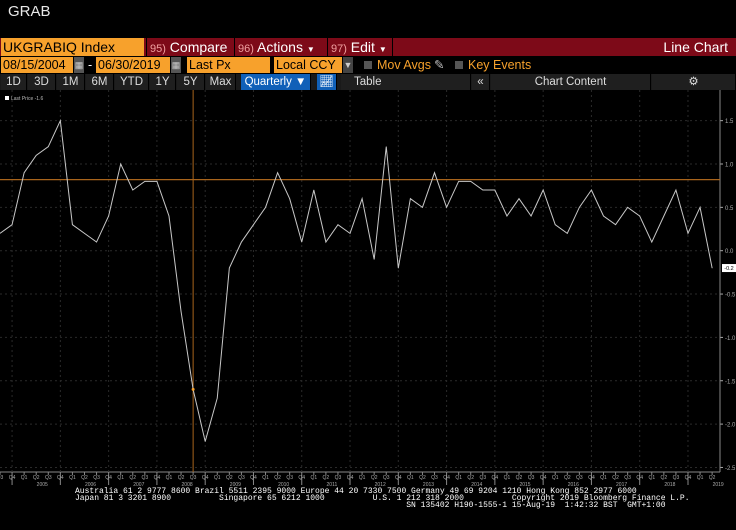 The width and height of the screenshot is (736, 530). Describe the element at coordinates (189, 47) in the screenshot. I see `compare-button: 95) Compare` at that location.